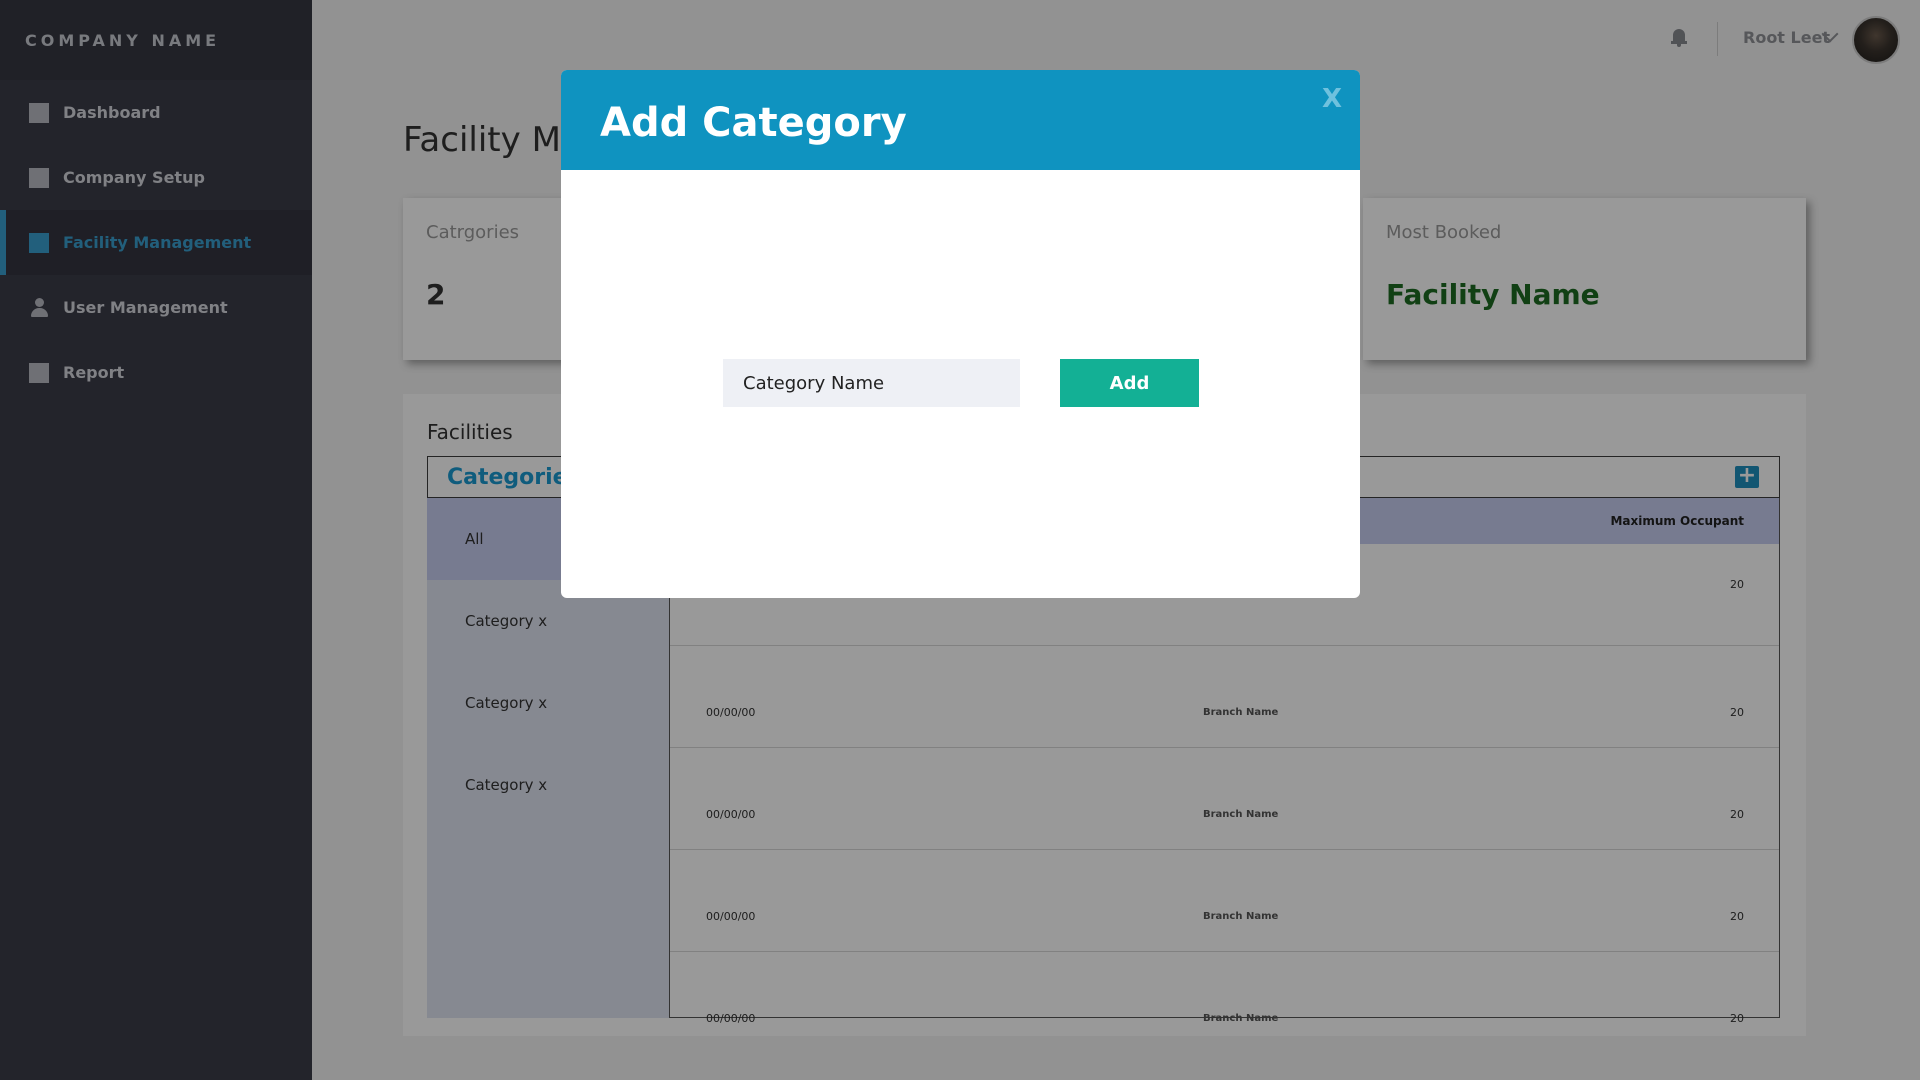 This screenshot has height=1080, width=1920. Describe the element at coordinates (753, 123) in the screenshot. I see `modal-title: Add Category` at that location.